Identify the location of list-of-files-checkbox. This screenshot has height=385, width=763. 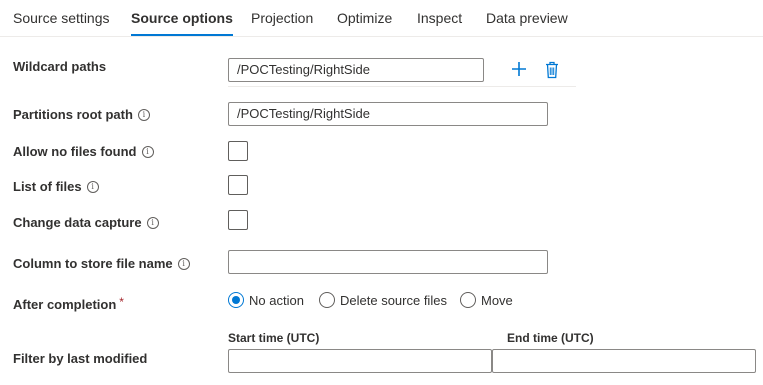
(238, 185).